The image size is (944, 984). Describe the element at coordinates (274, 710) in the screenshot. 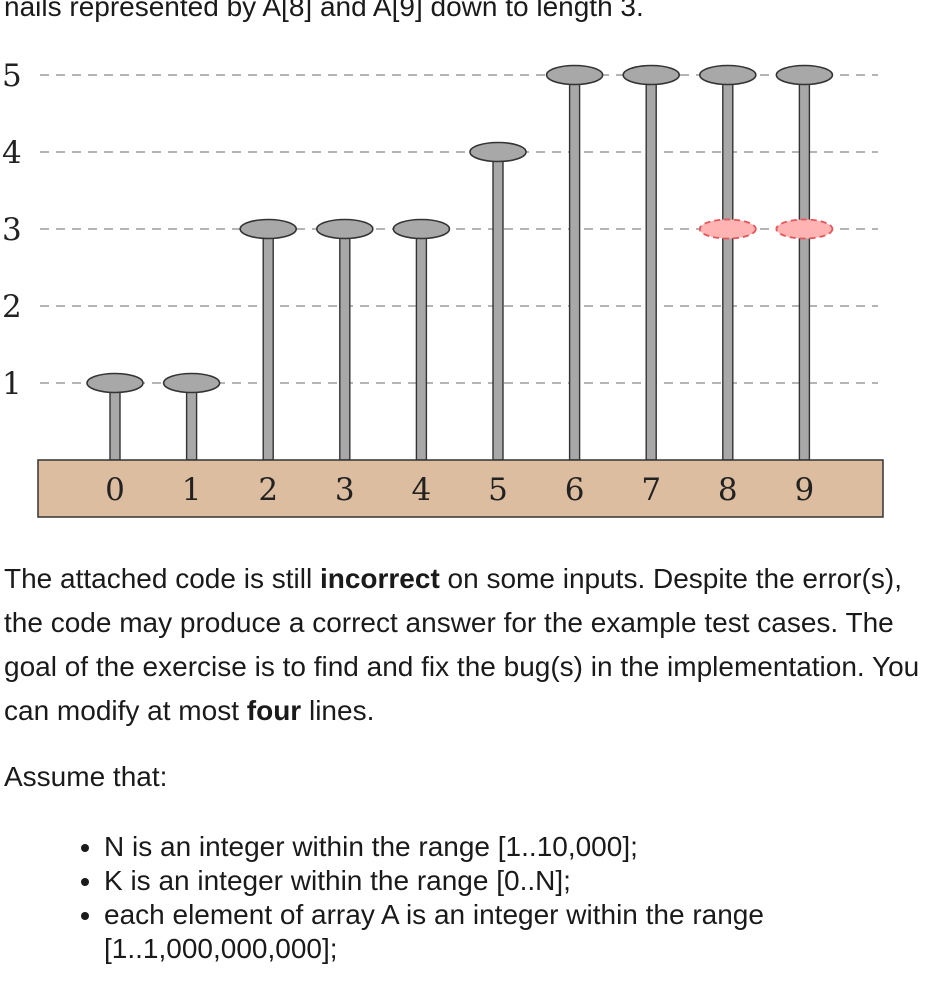

I see `bold-four: four` at that location.